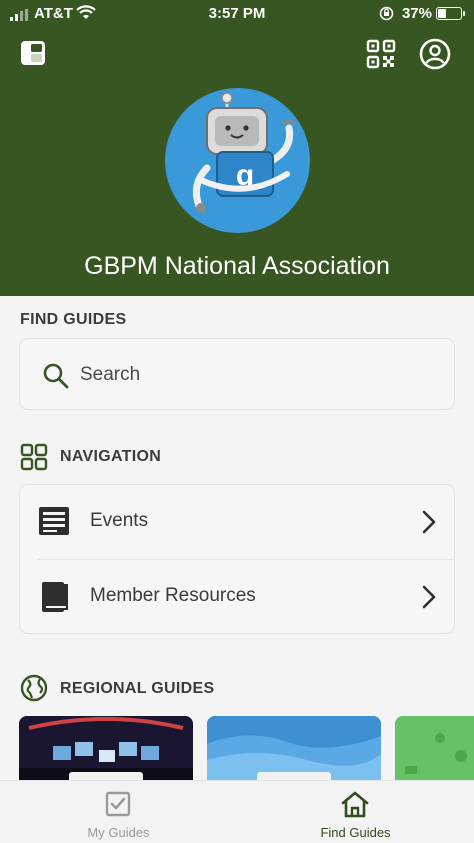  I want to click on tab-bar: My Guides Find Guides, so click(237, 811).